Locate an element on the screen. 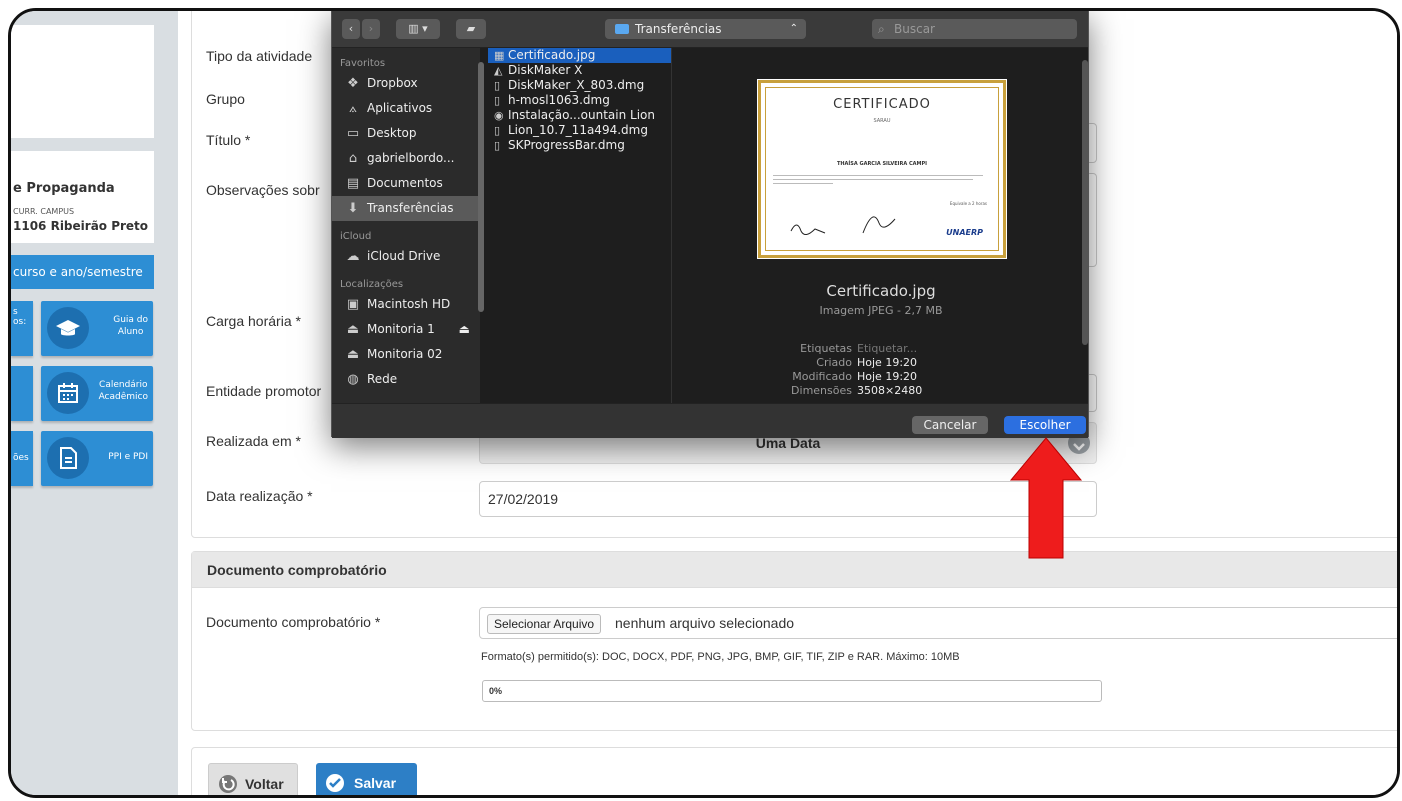 This screenshot has width=1402, height=801. file-item: ◭ DiskMaker X is located at coordinates (579, 70).